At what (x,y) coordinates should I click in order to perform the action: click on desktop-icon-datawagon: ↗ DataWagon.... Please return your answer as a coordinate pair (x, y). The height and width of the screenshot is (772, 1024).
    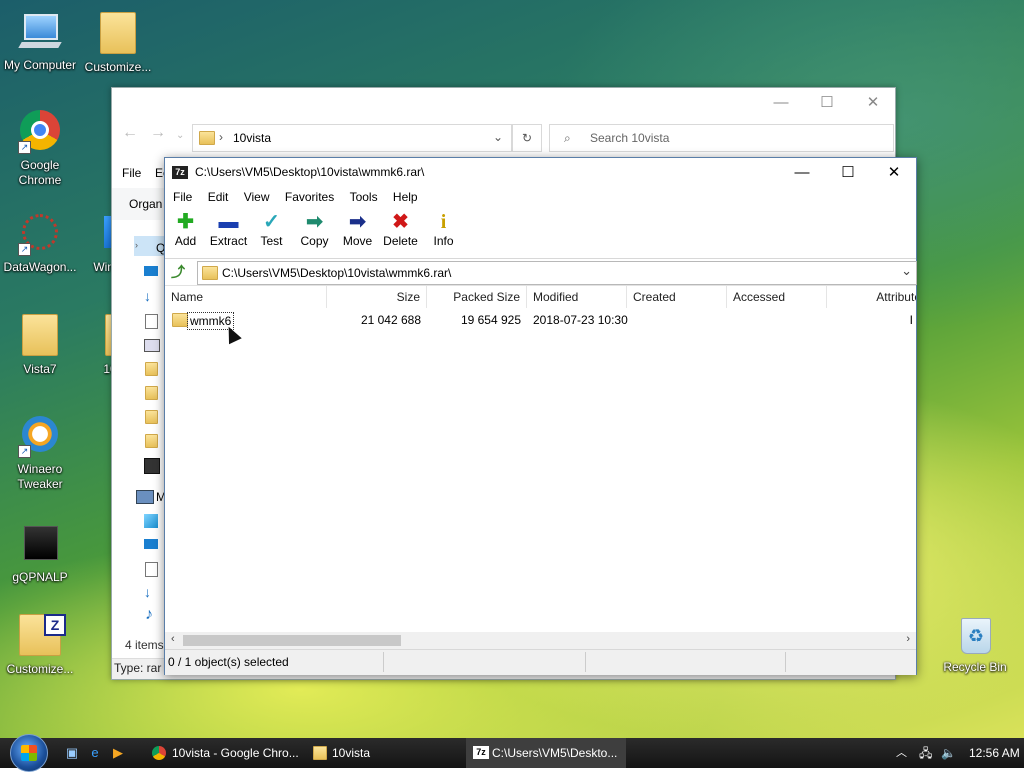
    Looking at the image, I should click on (40, 243).